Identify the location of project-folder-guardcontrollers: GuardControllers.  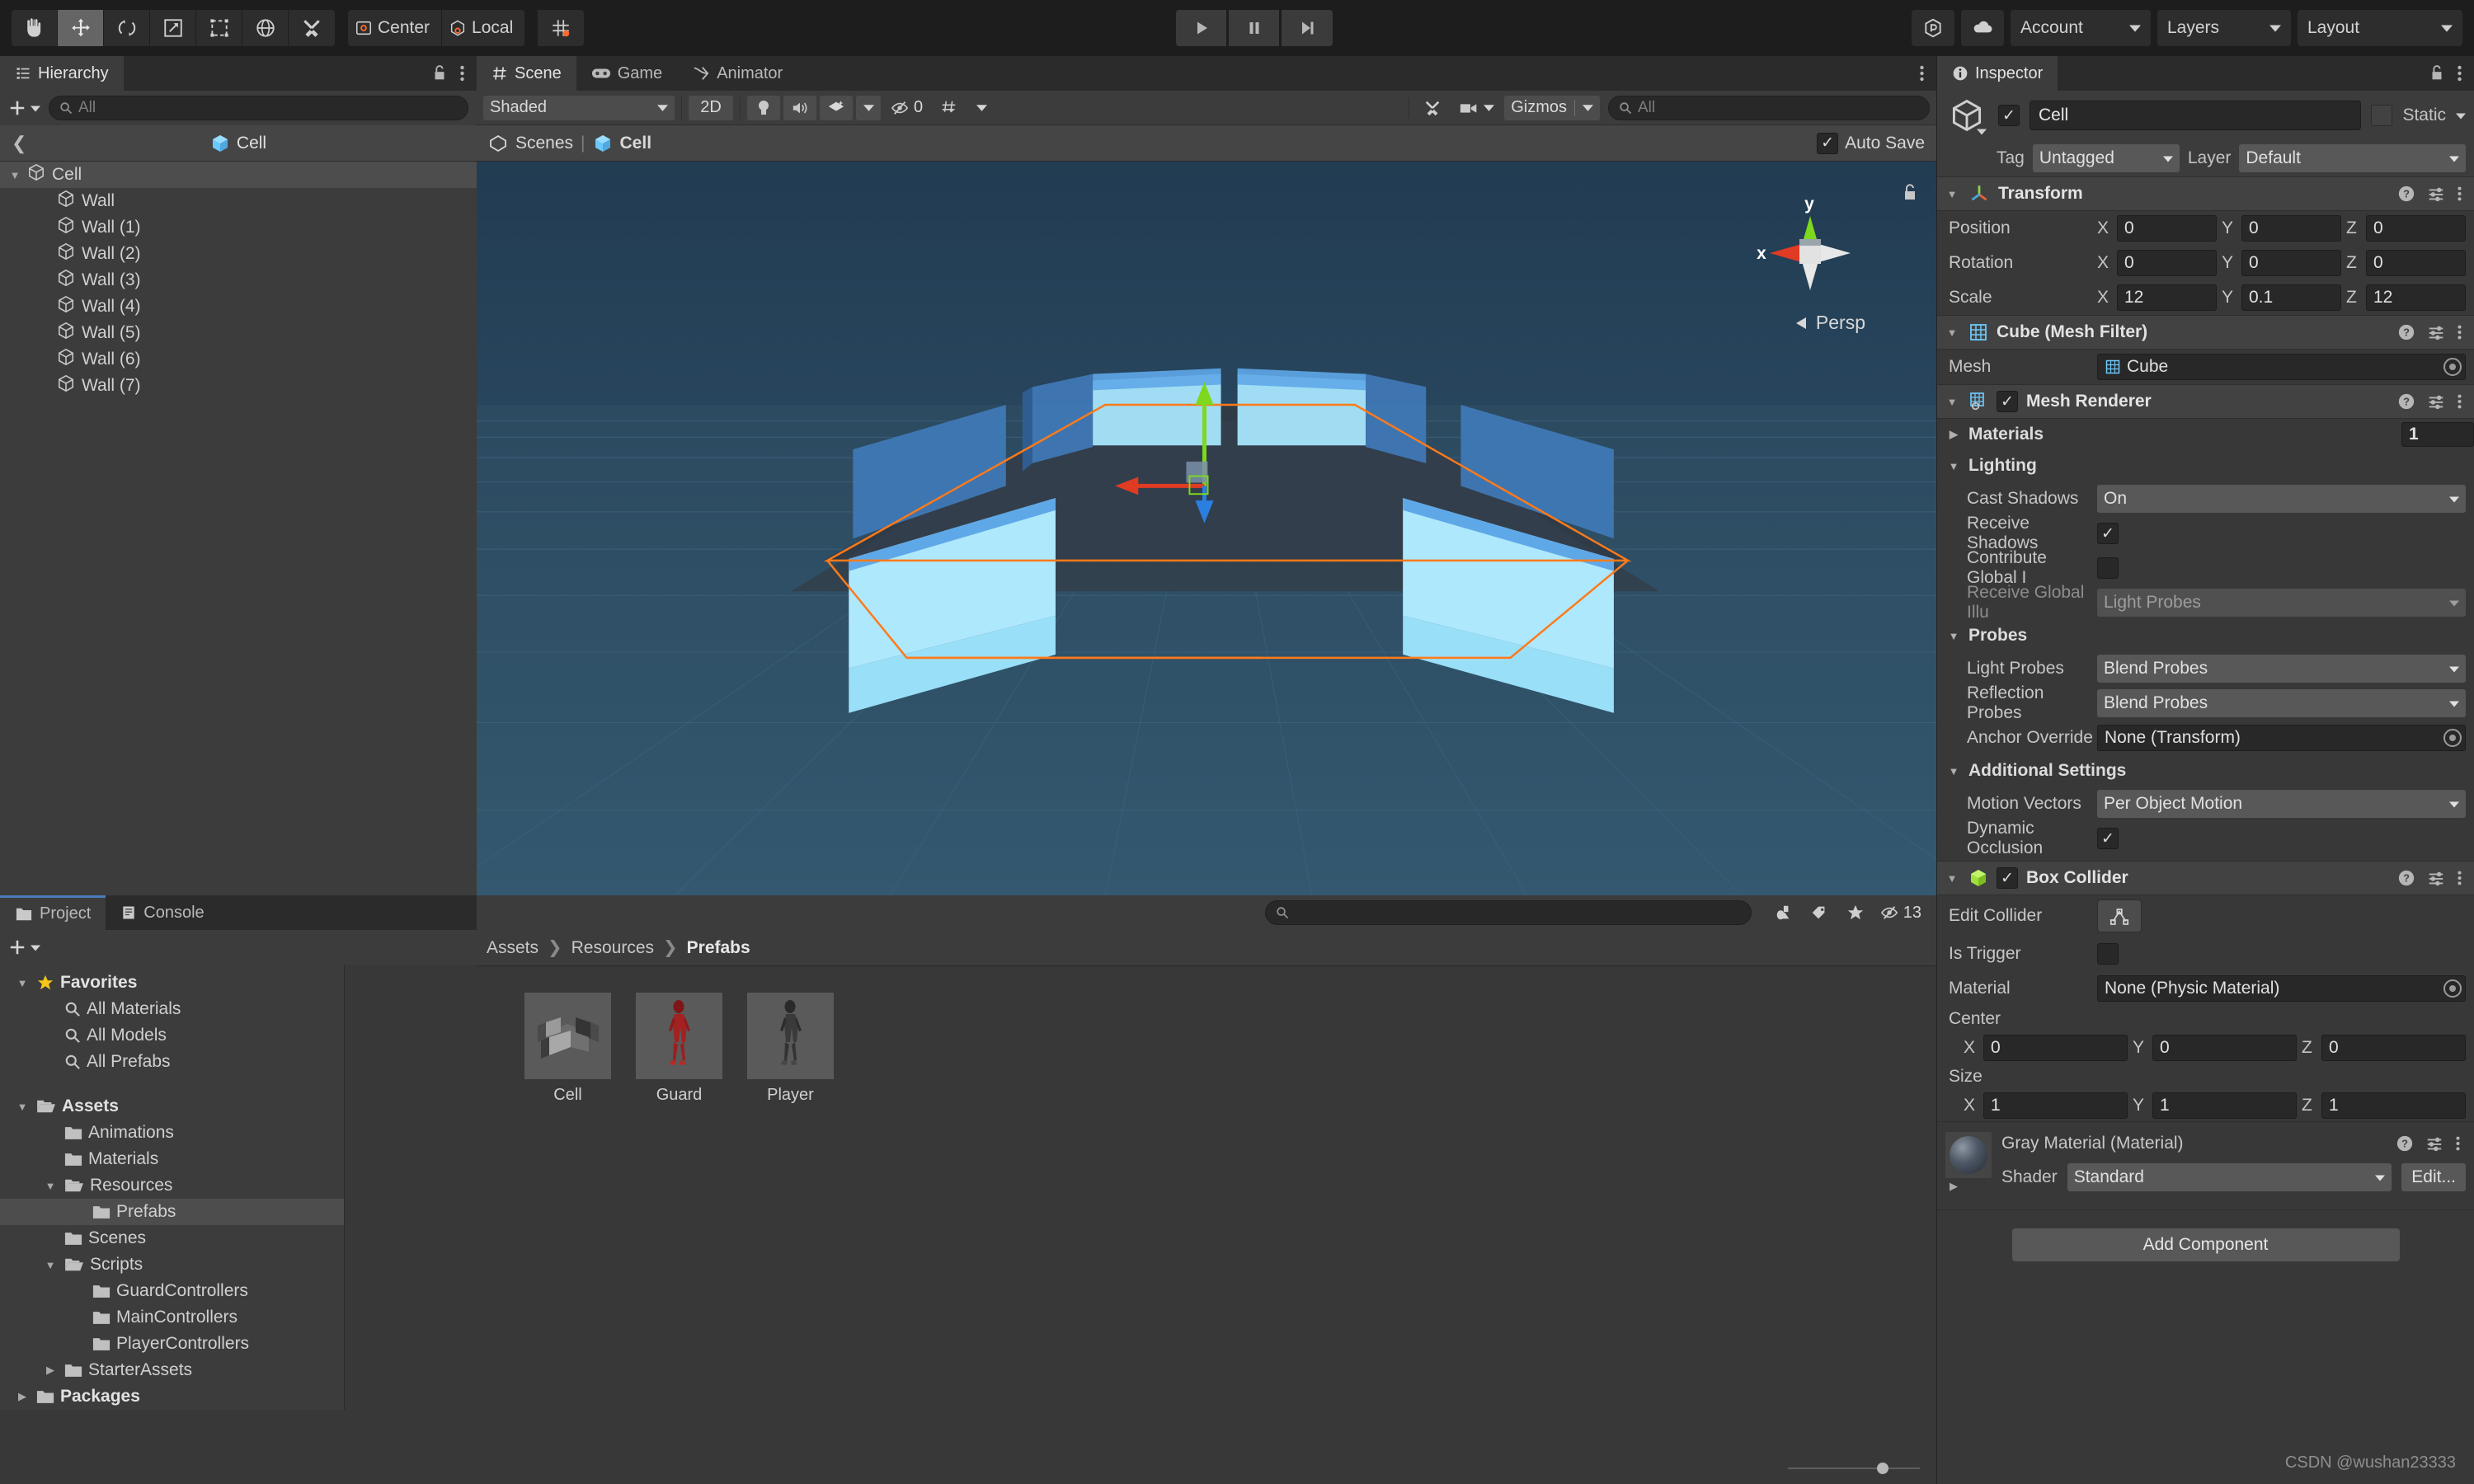
(172, 1291).